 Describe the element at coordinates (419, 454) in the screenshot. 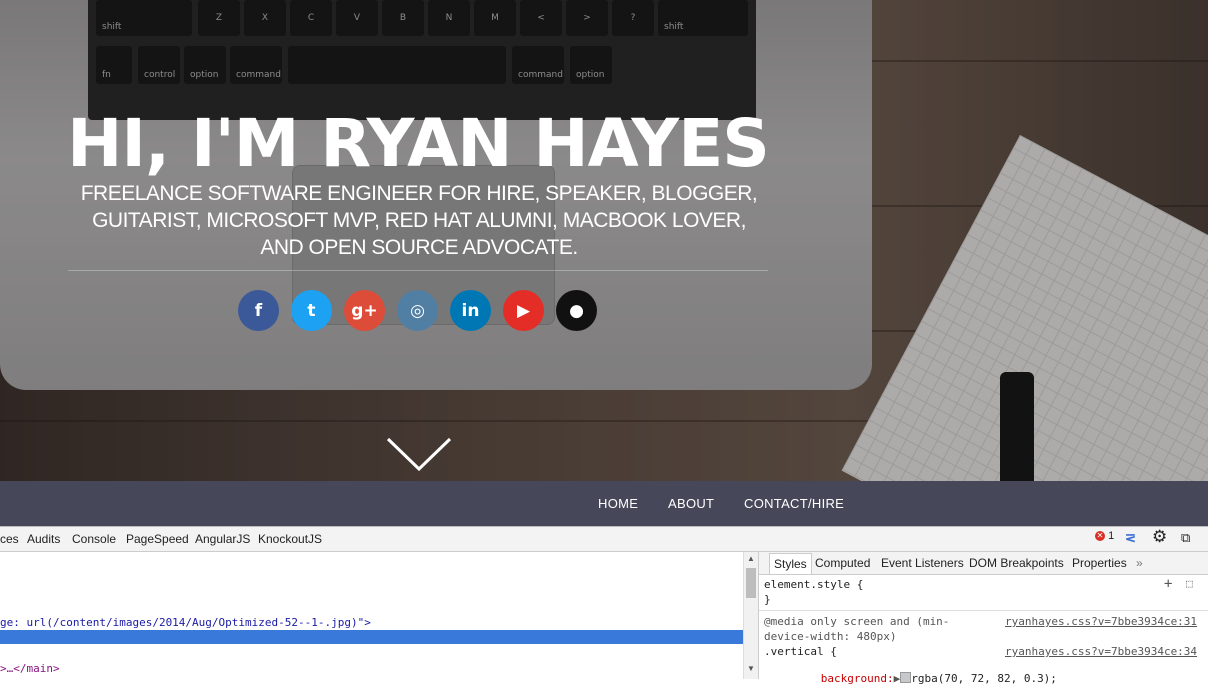

I see `chevron-down-icon` at that location.